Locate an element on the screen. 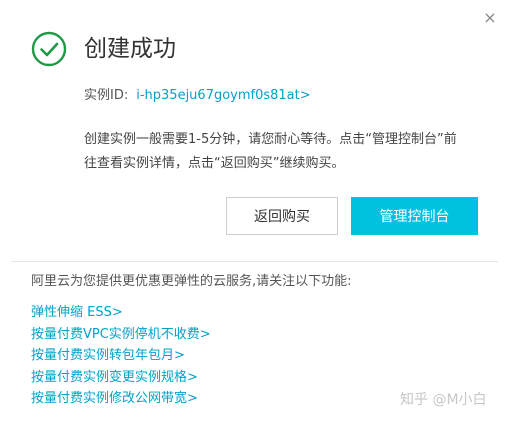  link-change-instance-spec: 按量付费实例变更实例规格> is located at coordinates (121, 378).